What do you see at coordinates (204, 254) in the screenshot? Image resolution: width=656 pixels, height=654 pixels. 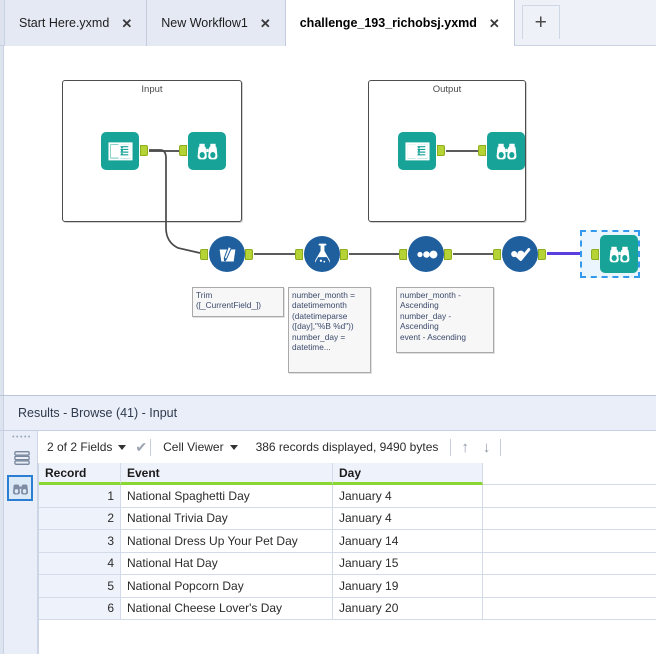 I see `data-cleansing-input-port` at bounding box center [204, 254].